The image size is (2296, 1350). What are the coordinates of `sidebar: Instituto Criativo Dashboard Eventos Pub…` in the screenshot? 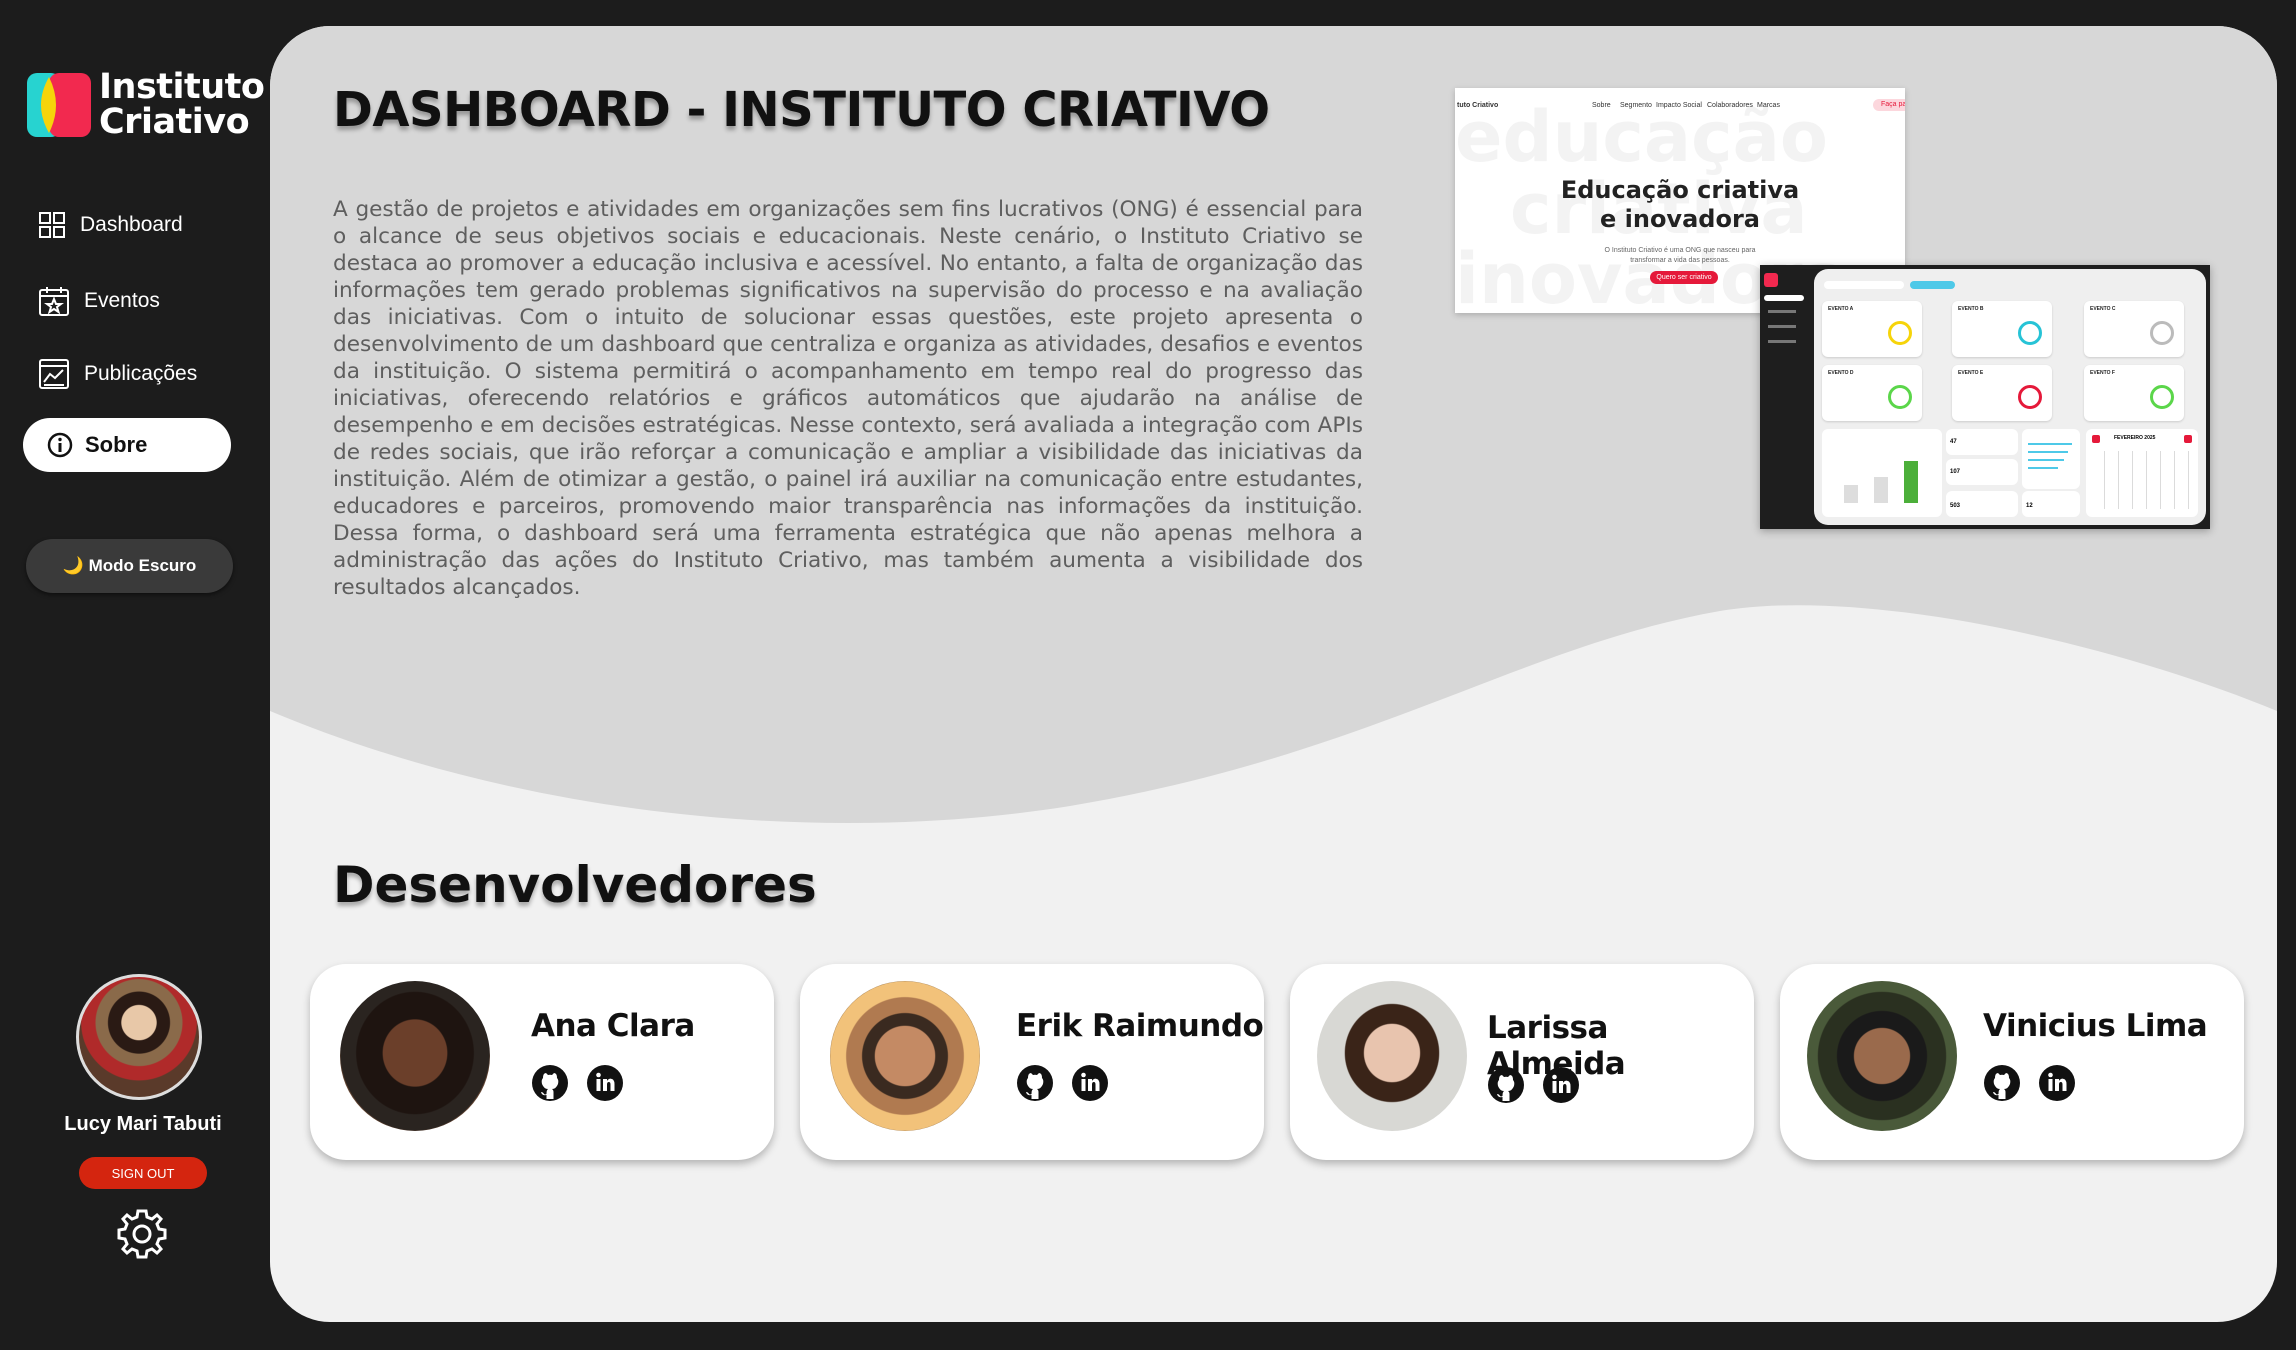 It's located at (135, 675).